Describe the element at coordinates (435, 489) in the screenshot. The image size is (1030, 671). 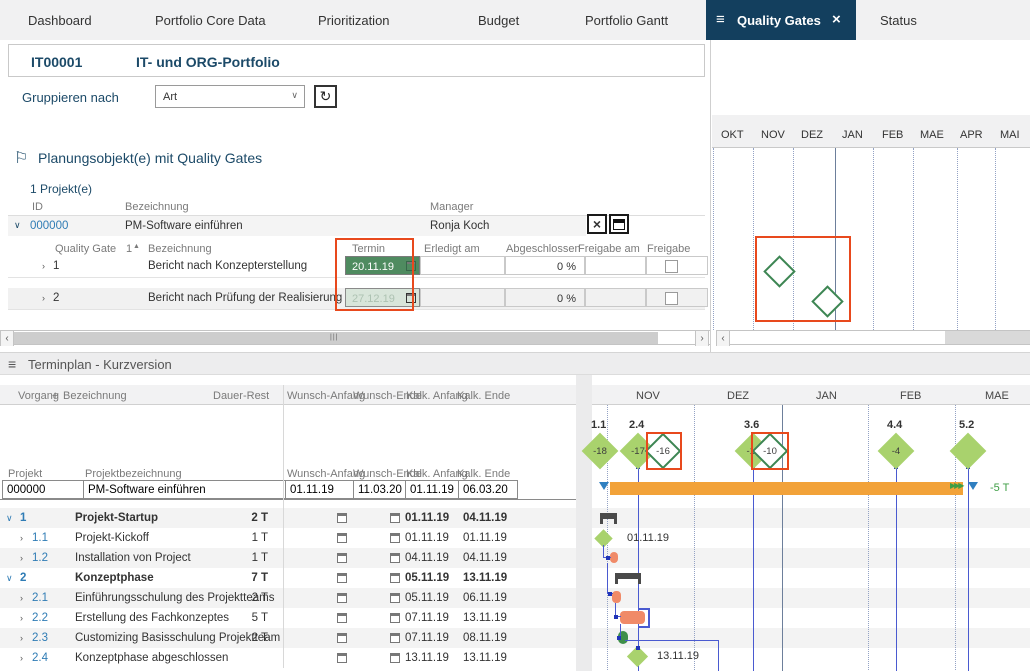
I see `kalk-anfang-input` at that location.